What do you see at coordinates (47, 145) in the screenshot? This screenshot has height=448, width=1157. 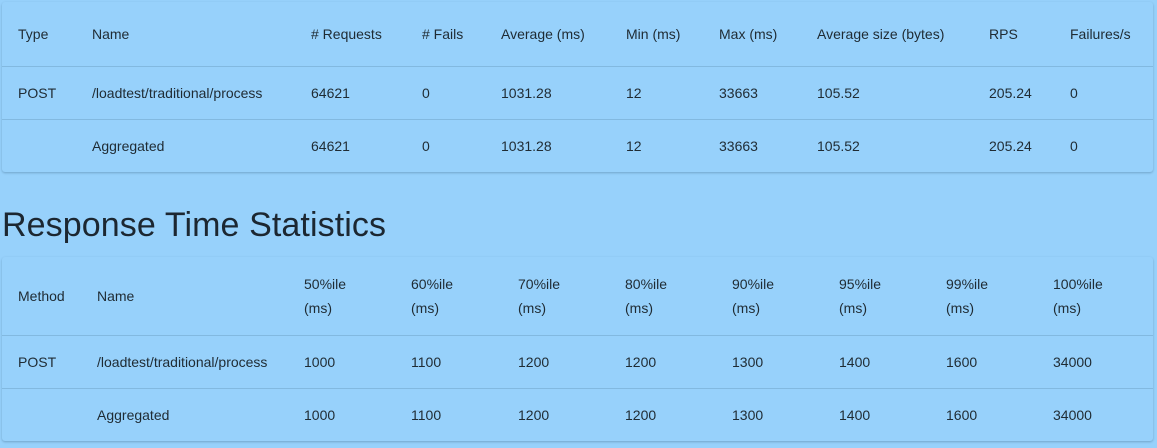 I see `cell-type` at bounding box center [47, 145].